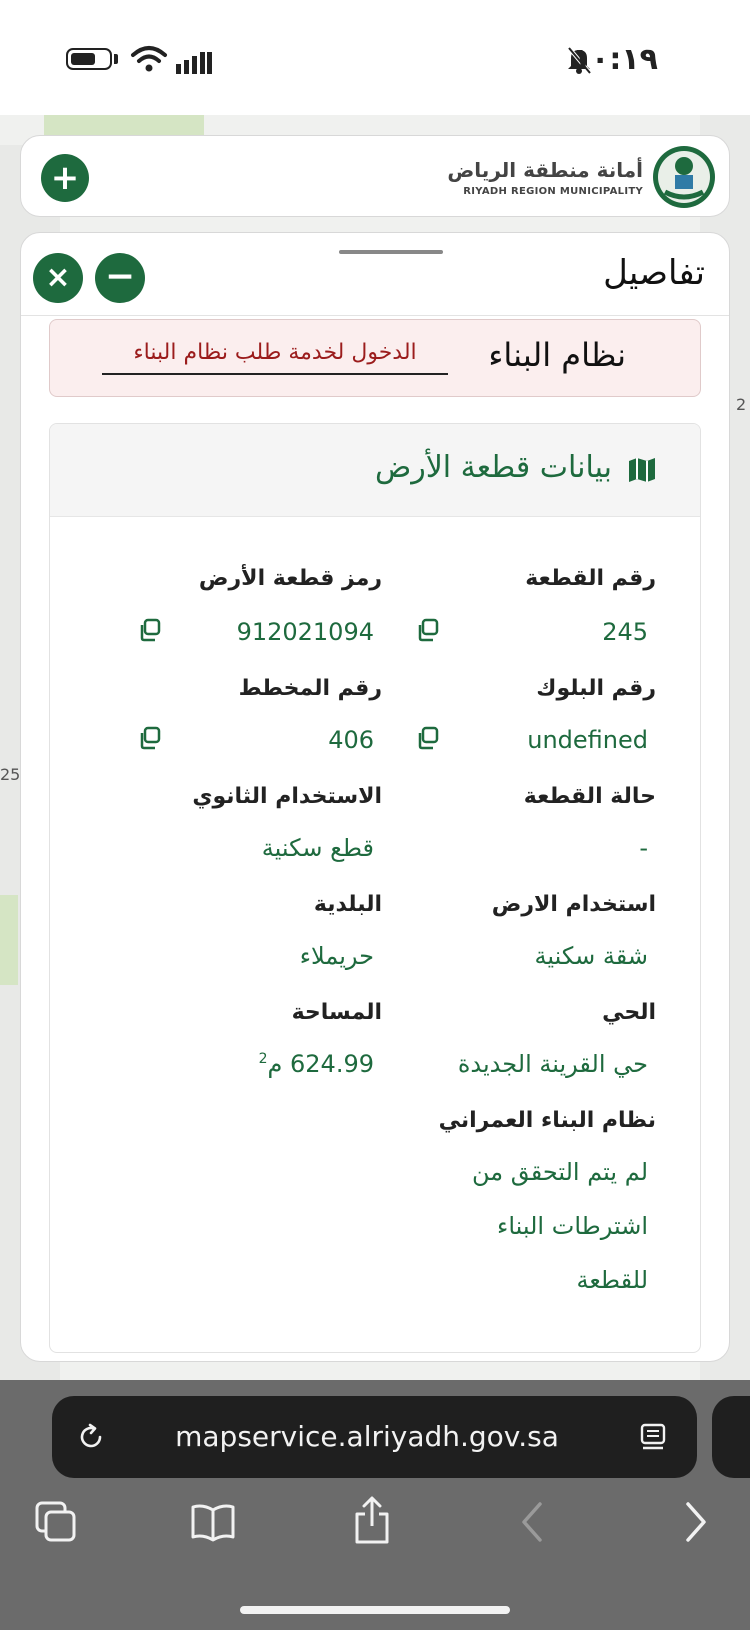  I want to click on area-label: المساحة, so click(336, 1012).